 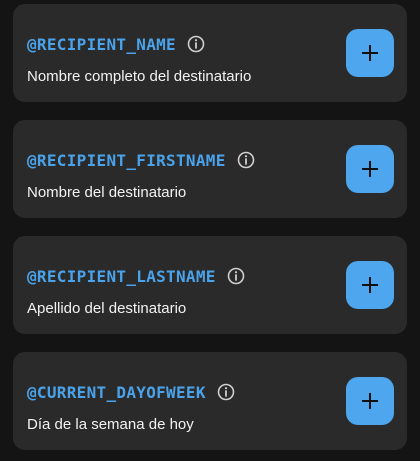 What do you see at coordinates (139, 76) in the screenshot?
I see `variable-description: Nombre completo del destinatario` at bounding box center [139, 76].